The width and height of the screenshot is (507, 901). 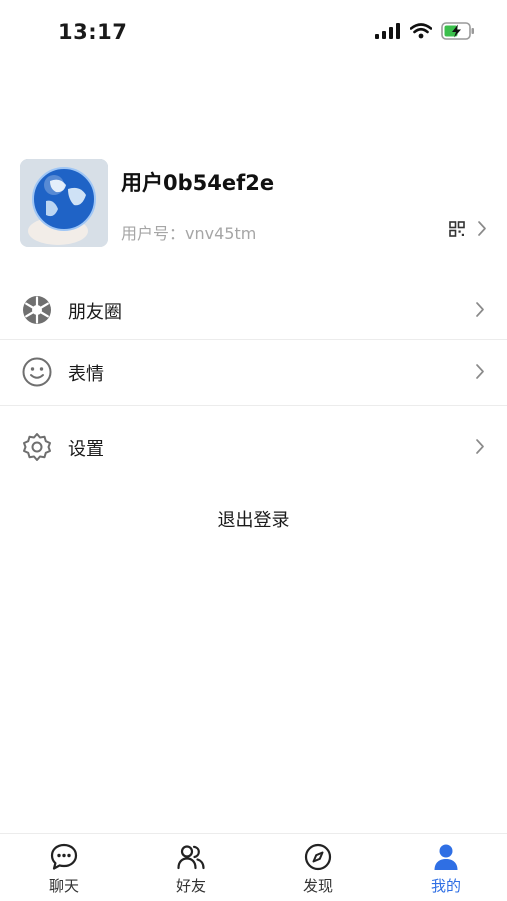 What do you see at coordinates (445, 886) in the screenshot?
I see `tab-label: 我的` at bounding box center [445, 886].